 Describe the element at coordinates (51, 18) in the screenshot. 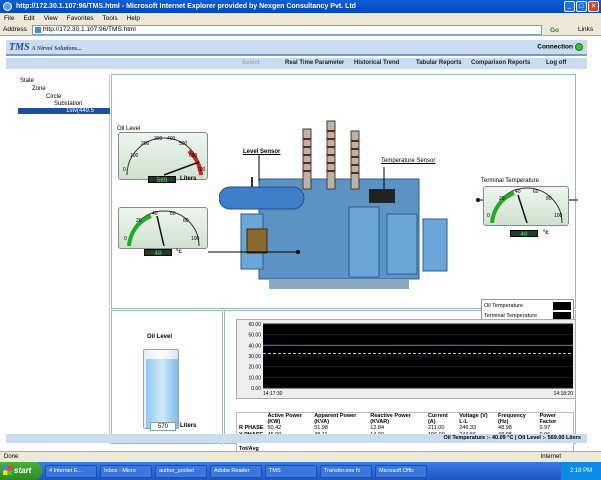

I see `menu-view: View` at that location.